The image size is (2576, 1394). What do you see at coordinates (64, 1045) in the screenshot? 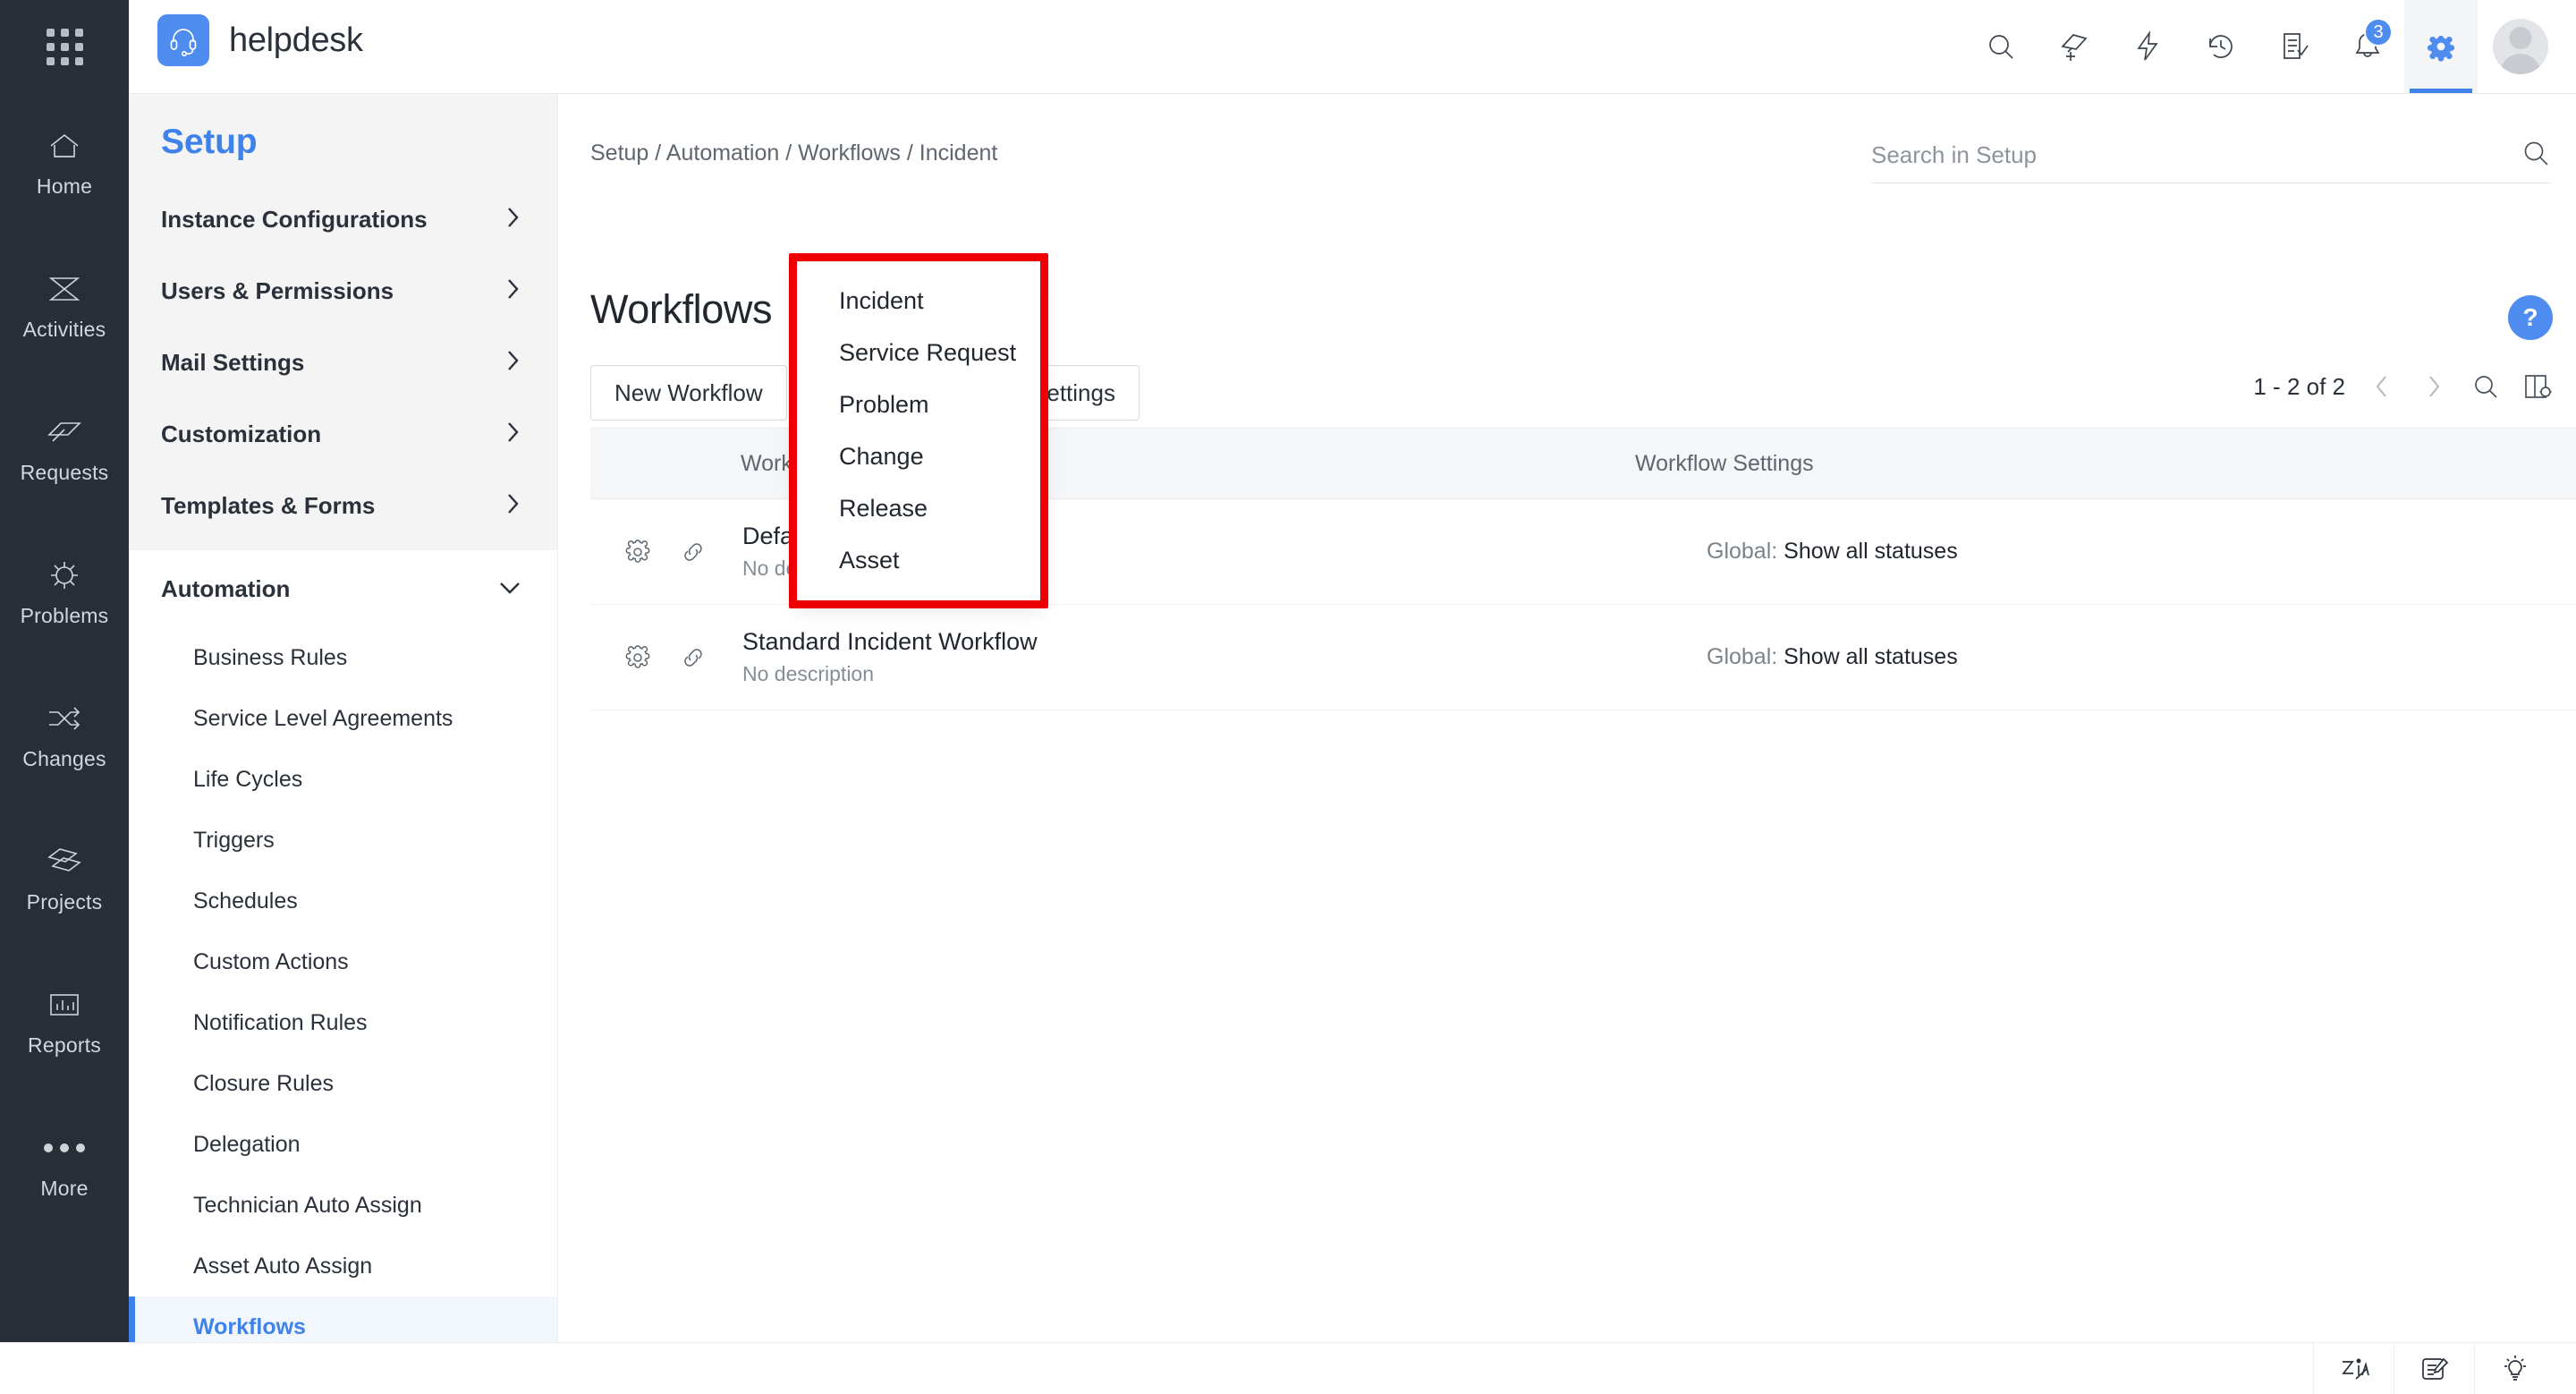
I see `rail-item-label: Reports` at bounding box center [64, 1045].